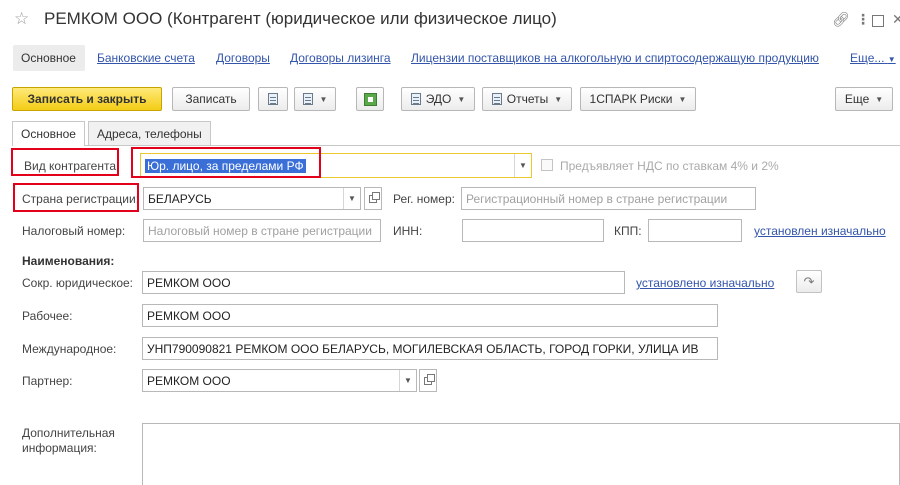 This screenshot has width=900, height=485. I want to click on work-name-input: РЕМКОМ ООО, so click(430, 315).